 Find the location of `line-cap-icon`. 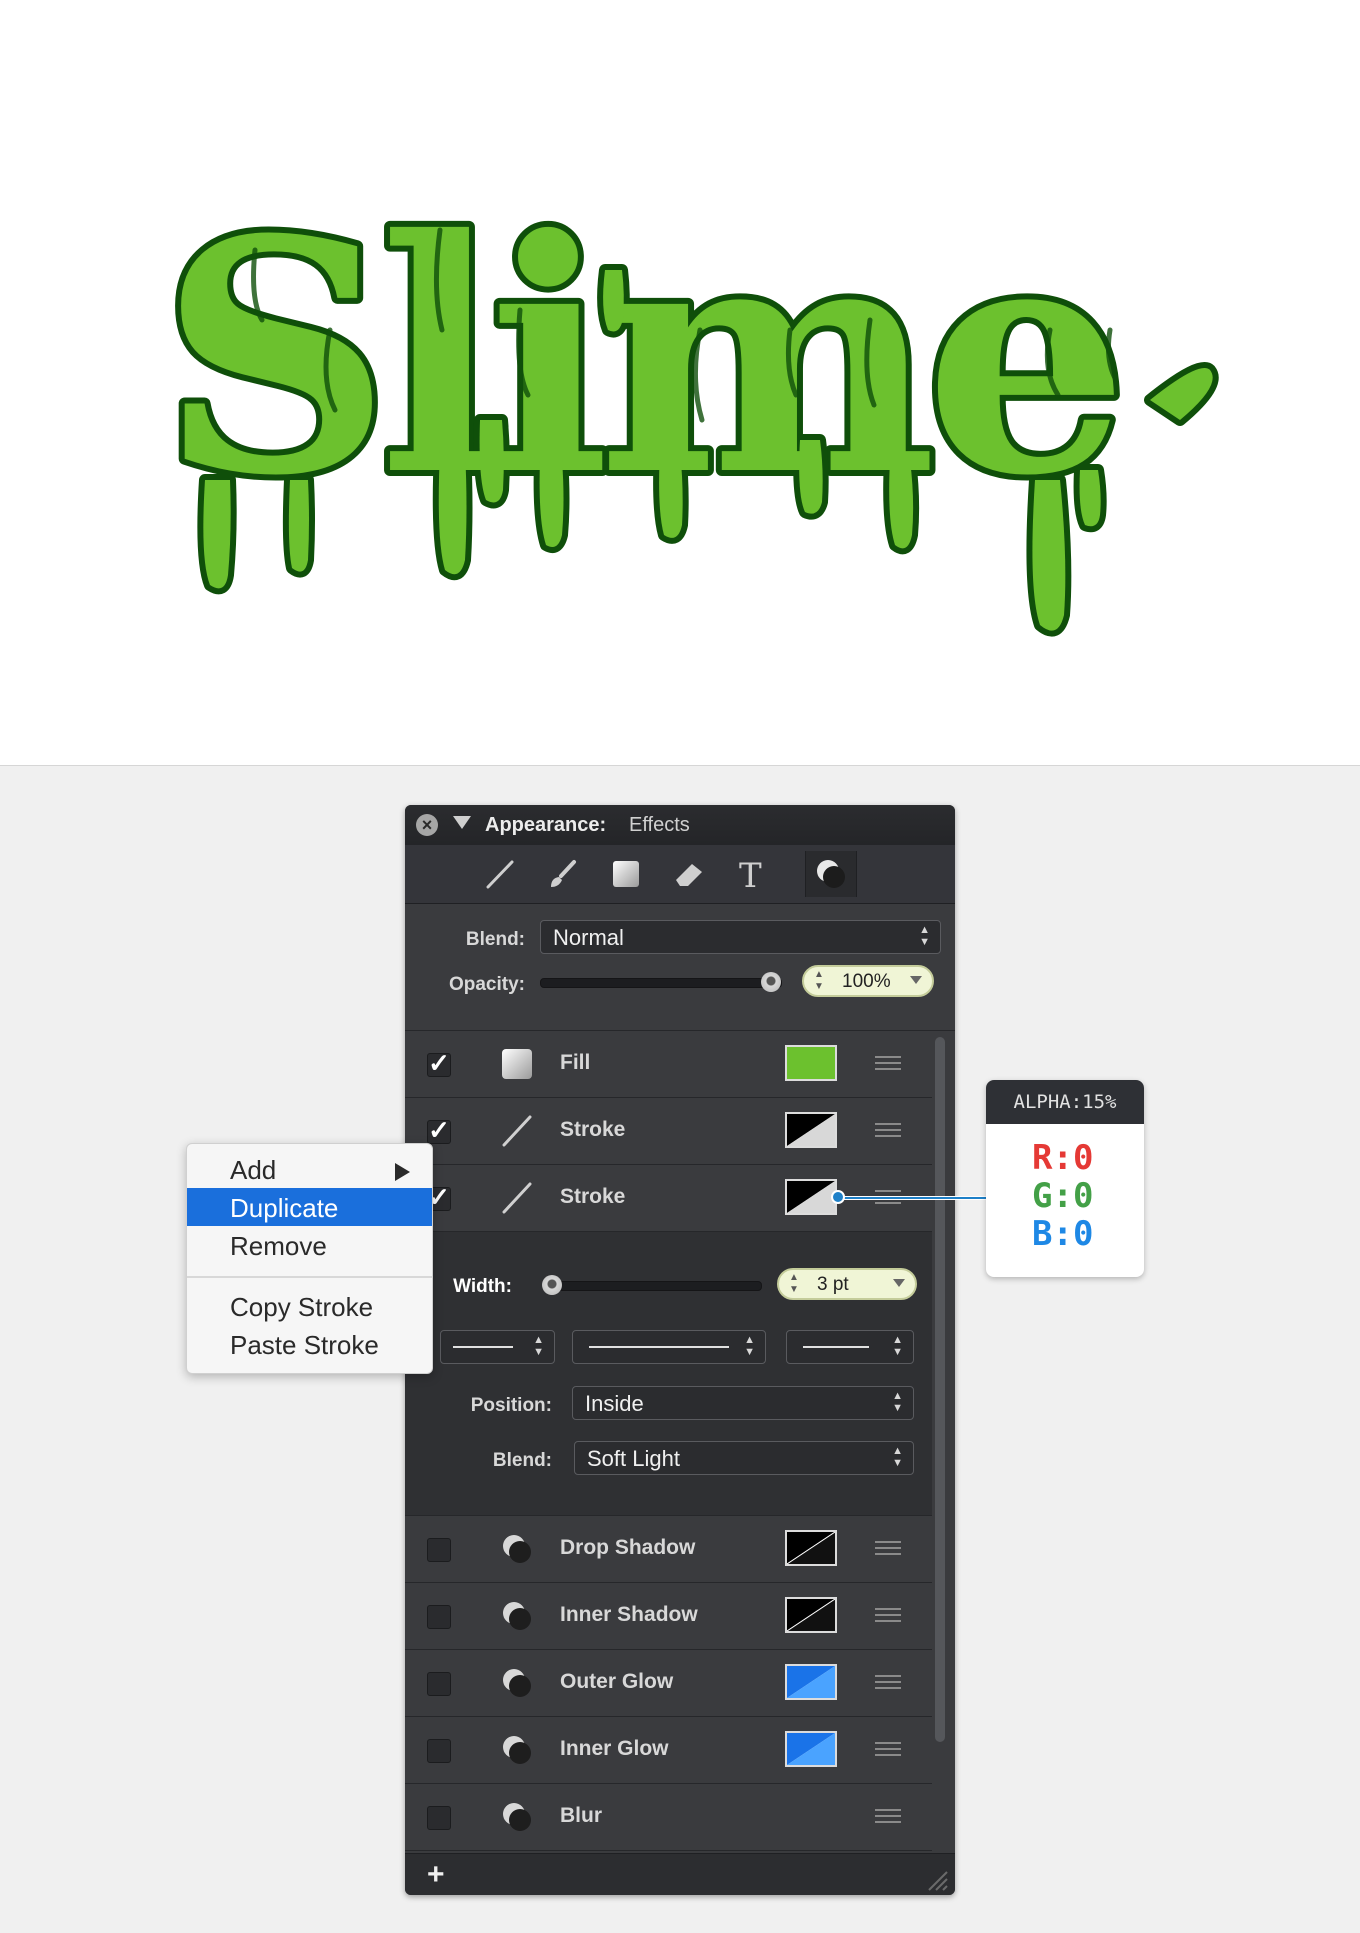

line-cap-icon is located at coordinates (483, 1347).